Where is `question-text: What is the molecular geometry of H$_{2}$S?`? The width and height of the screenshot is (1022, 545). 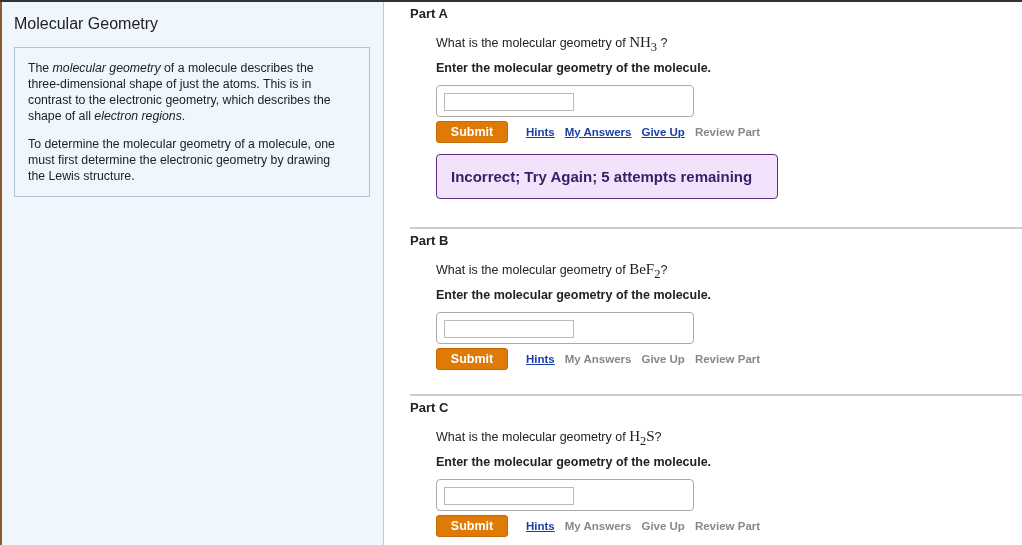 question-text: What is the molecular geometry of H$_{2}$S? is located at coordinates (549, 437).